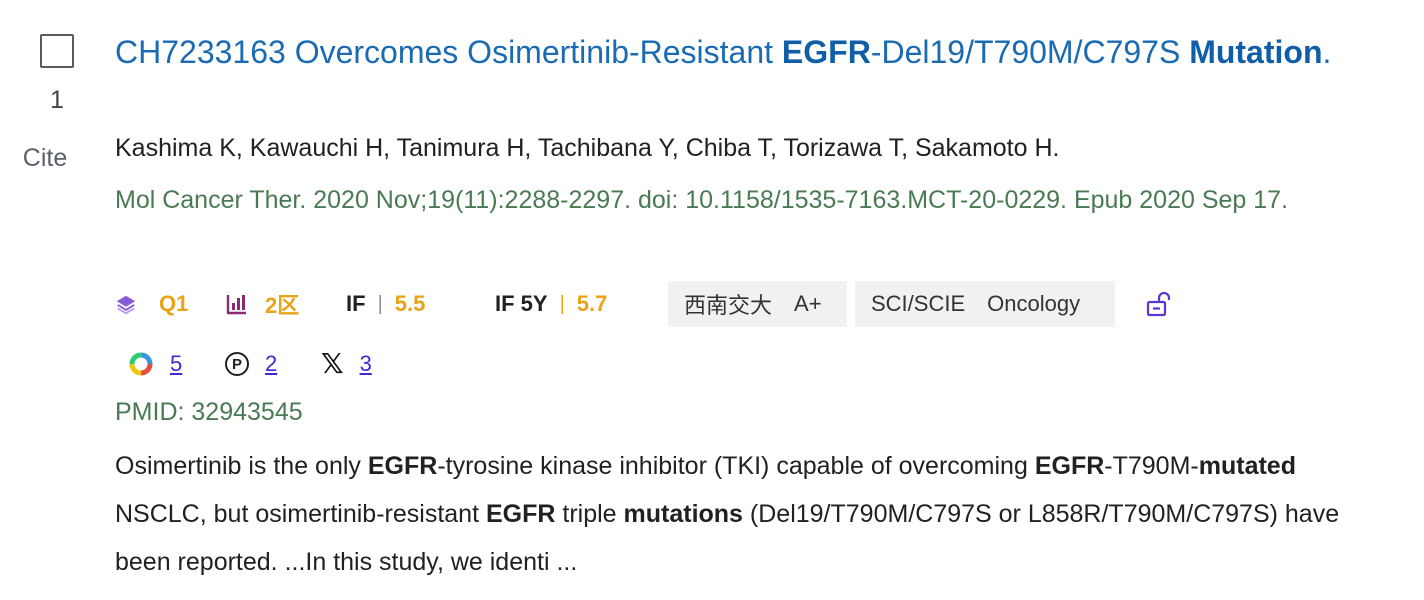  What do you see at coordinates (141, 364) in the screenshot?
I see `altmetric-donut-icon` at bounding box center [141, 364].